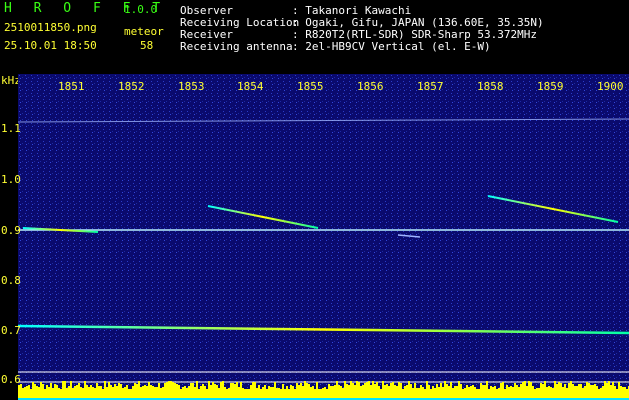  Describe the element at coordinates (147, 45) in the screenshot. I see `meteor-count: 58` at that location.